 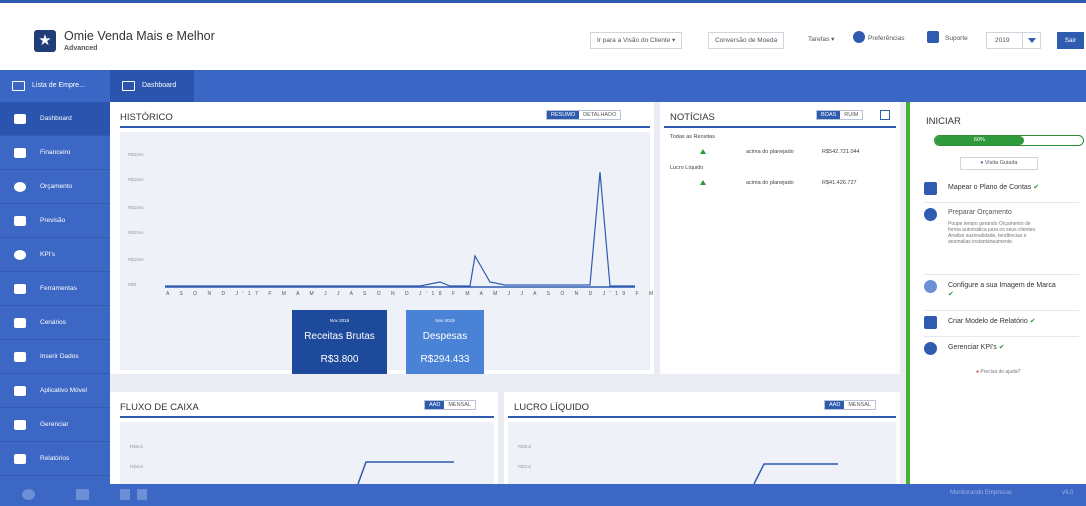 I want to click on lucro-title: LUCRO LÍQUIDO, so click(x=551, y=407).